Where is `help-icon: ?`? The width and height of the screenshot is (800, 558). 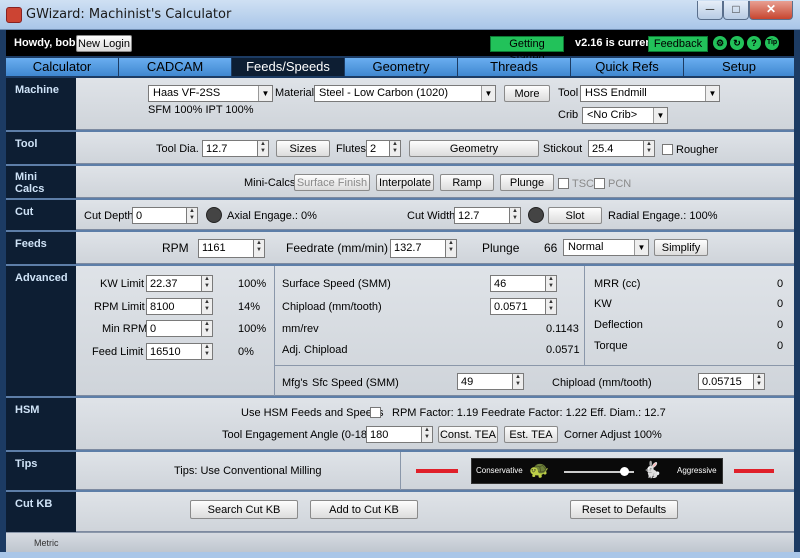 help-icon: ? is located at coordinates (754, 43).